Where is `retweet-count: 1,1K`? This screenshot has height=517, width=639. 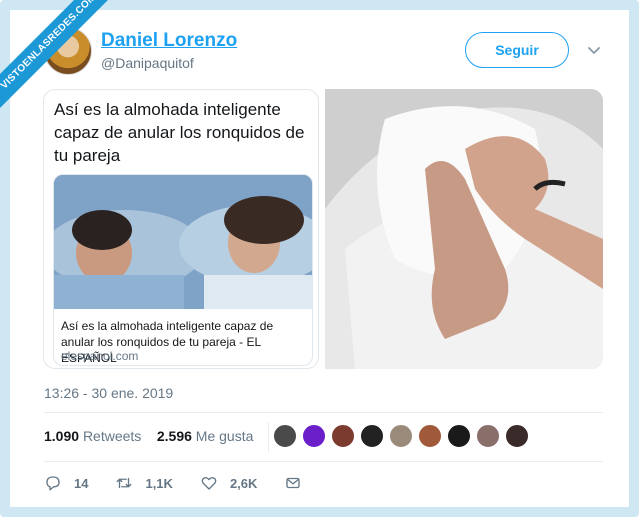
retweet-count: 1,1K is located at coordinates (159, 483).